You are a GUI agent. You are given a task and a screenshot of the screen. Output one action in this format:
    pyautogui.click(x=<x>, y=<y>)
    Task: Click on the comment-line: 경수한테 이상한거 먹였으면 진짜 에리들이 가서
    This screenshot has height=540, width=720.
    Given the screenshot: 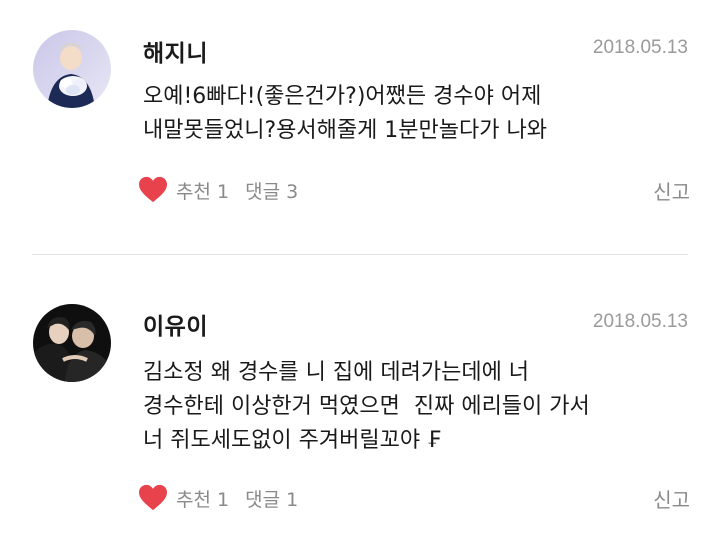 What is the action you would take?
    pyautogui.click(x=366, y=406)
    